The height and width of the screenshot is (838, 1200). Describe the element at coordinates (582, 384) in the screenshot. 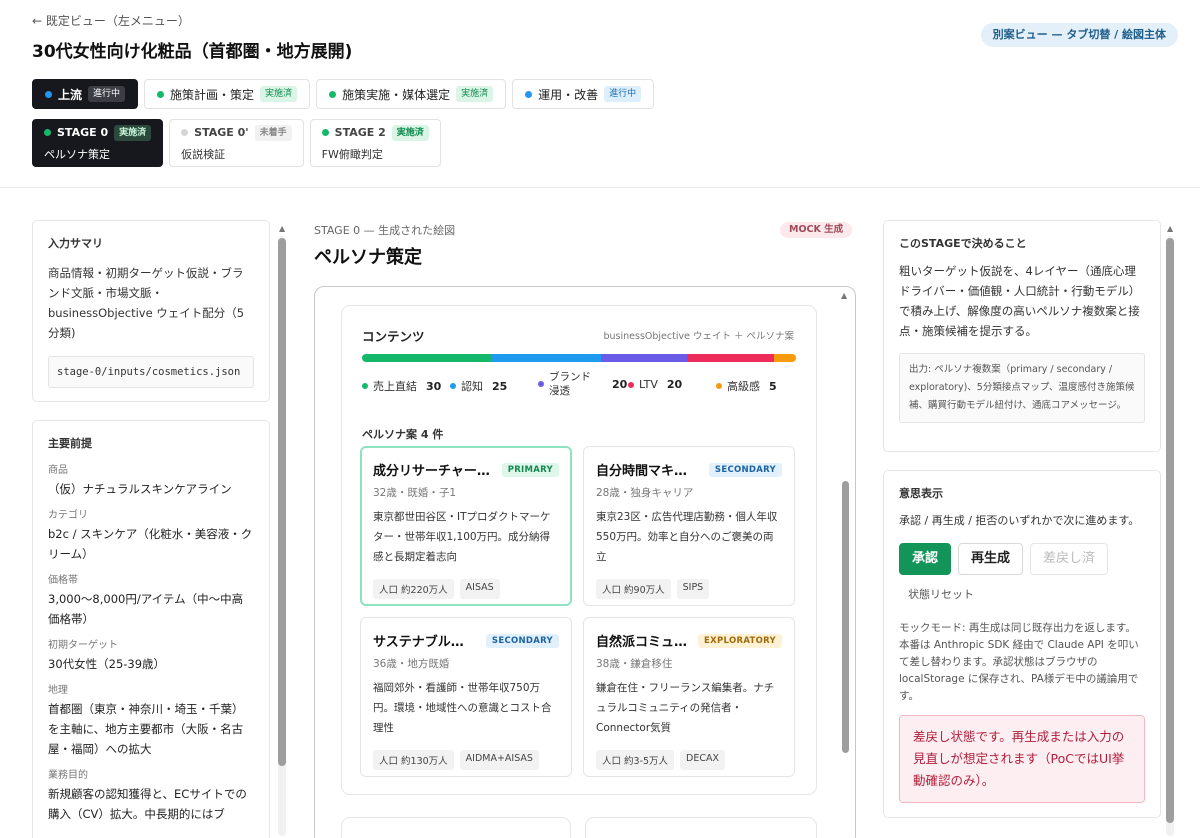

I see `legend-item: ブランド浸透 20` at that location.